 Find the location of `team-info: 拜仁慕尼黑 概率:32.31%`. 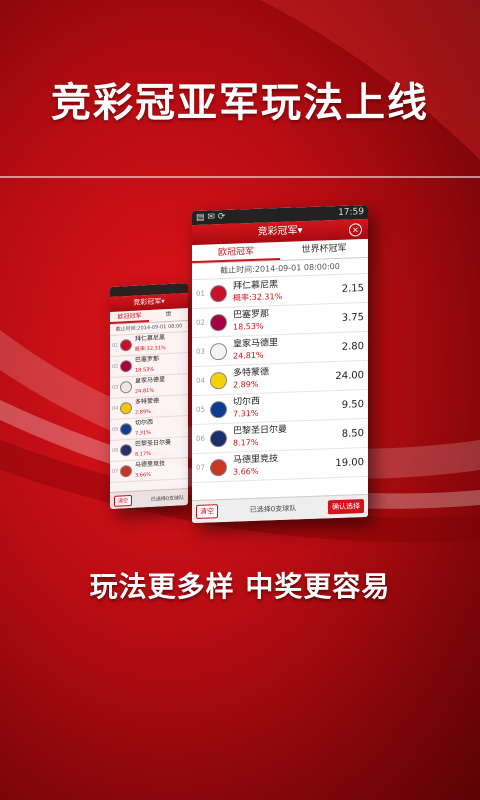

team-info: 拜仁慕尼黑 概率:32.31% is located at coordinates (281, 290).